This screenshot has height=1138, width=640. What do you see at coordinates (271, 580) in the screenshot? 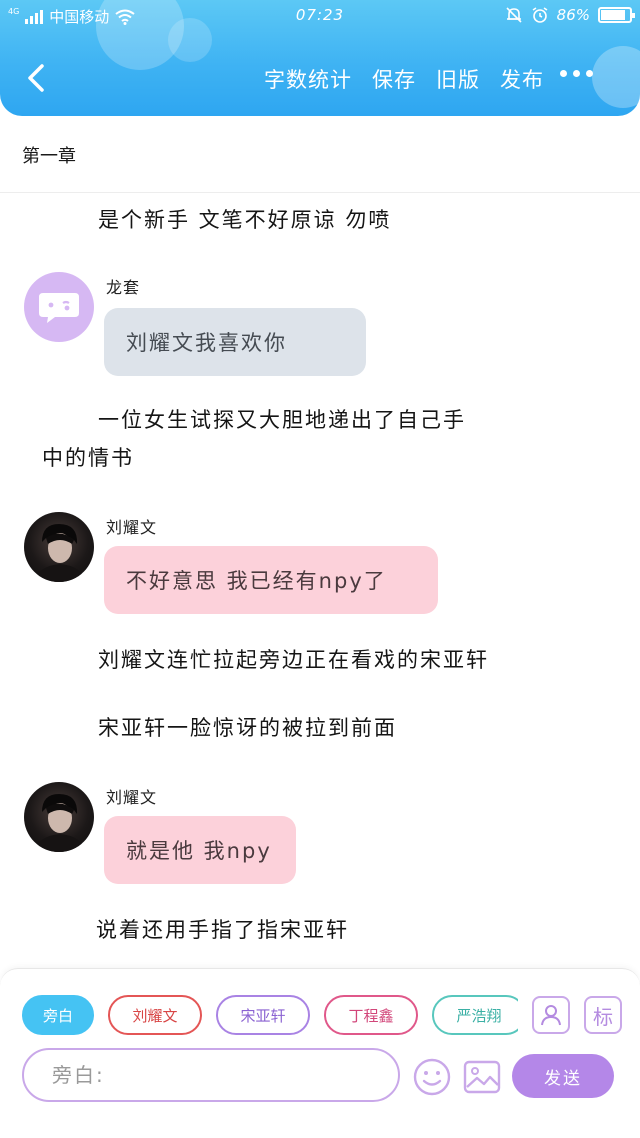
I see `dialogue-bubble: 不好意思 我已经有npy了` at bounding box center [271, 580].